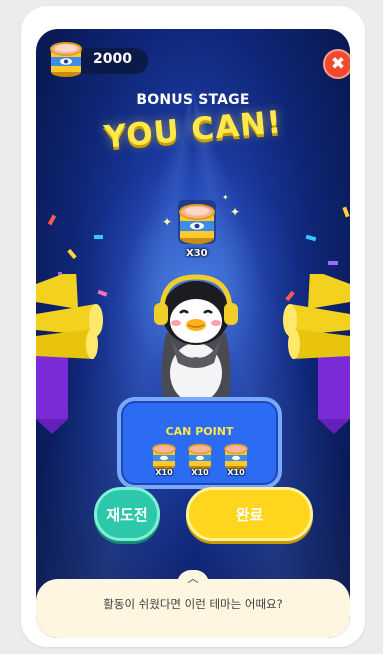 Image resolution: width=383 pixels, height=654 pixels. I want to click on close-icon: ✖, so click(338, 64).